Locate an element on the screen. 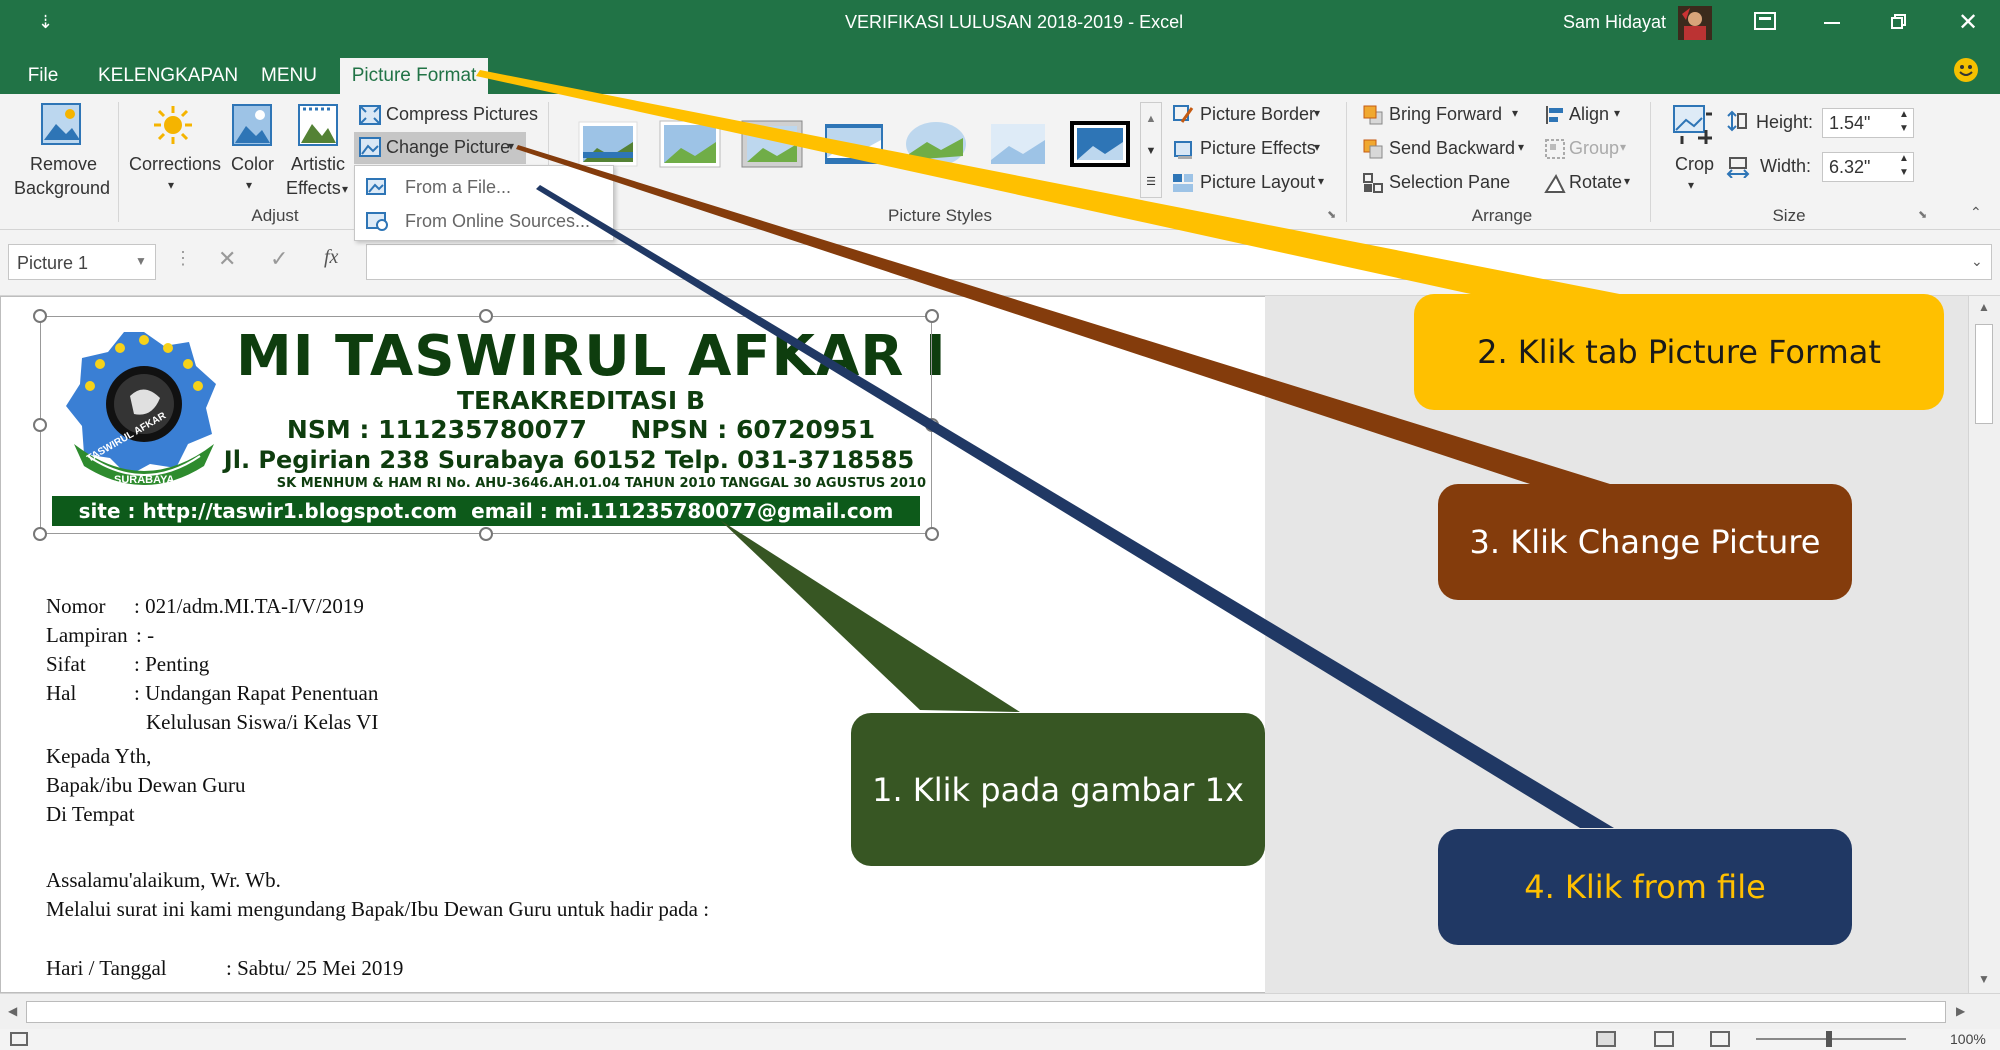  scroll-up-icon: ▲ is located at coordinates (1984, 307).